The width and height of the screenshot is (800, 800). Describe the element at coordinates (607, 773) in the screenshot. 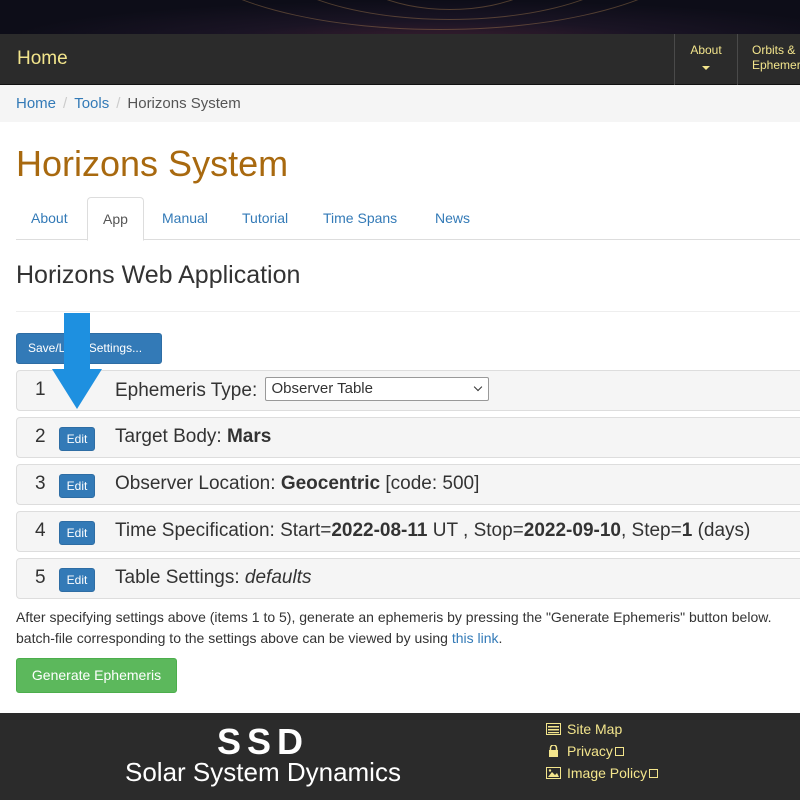

I see `image-policy-label: Image Policy` at that location.